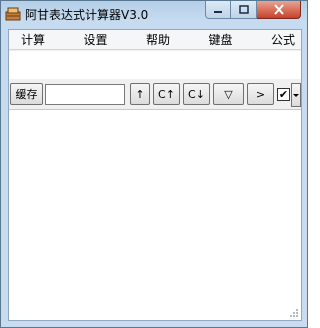 This screenshot has height=328, width=320. What do you see at coordinates (140, 94) in the screenshot?
I see `up-button: ↑` at bounding box center [140, 94].